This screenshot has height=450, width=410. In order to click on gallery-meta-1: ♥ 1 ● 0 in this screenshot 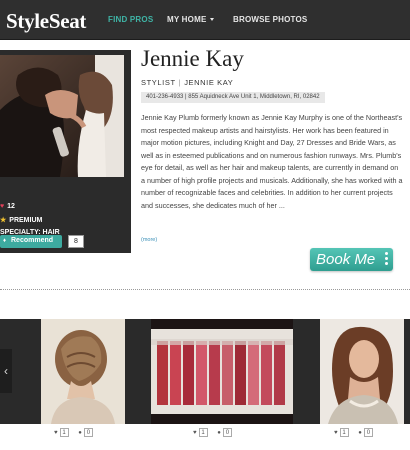, I will do `click(77, 432)`.